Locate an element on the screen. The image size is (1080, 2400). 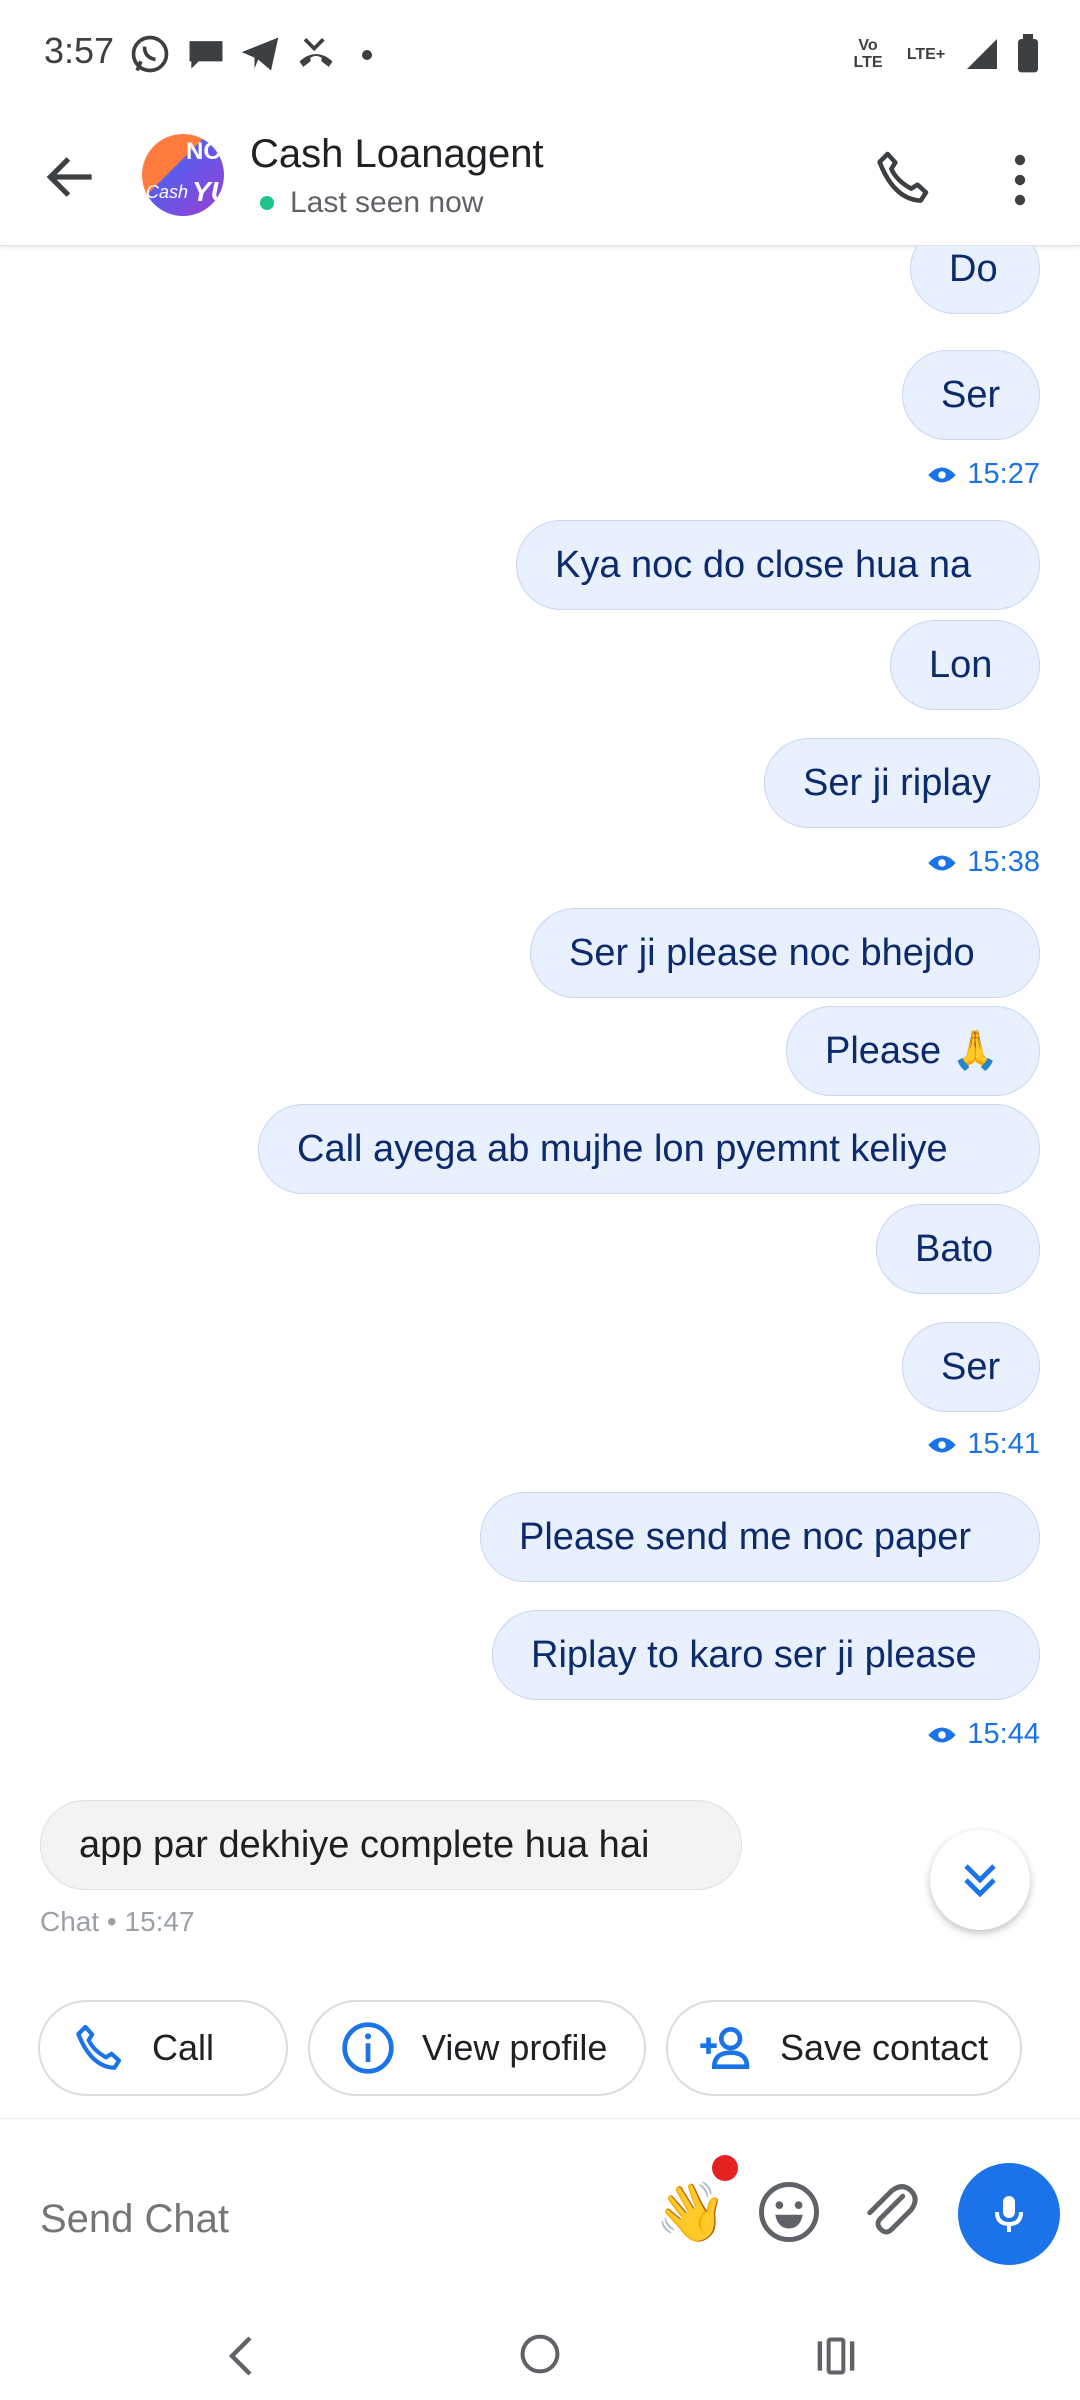
emoji-icon is located at coordinates (789, 2212).